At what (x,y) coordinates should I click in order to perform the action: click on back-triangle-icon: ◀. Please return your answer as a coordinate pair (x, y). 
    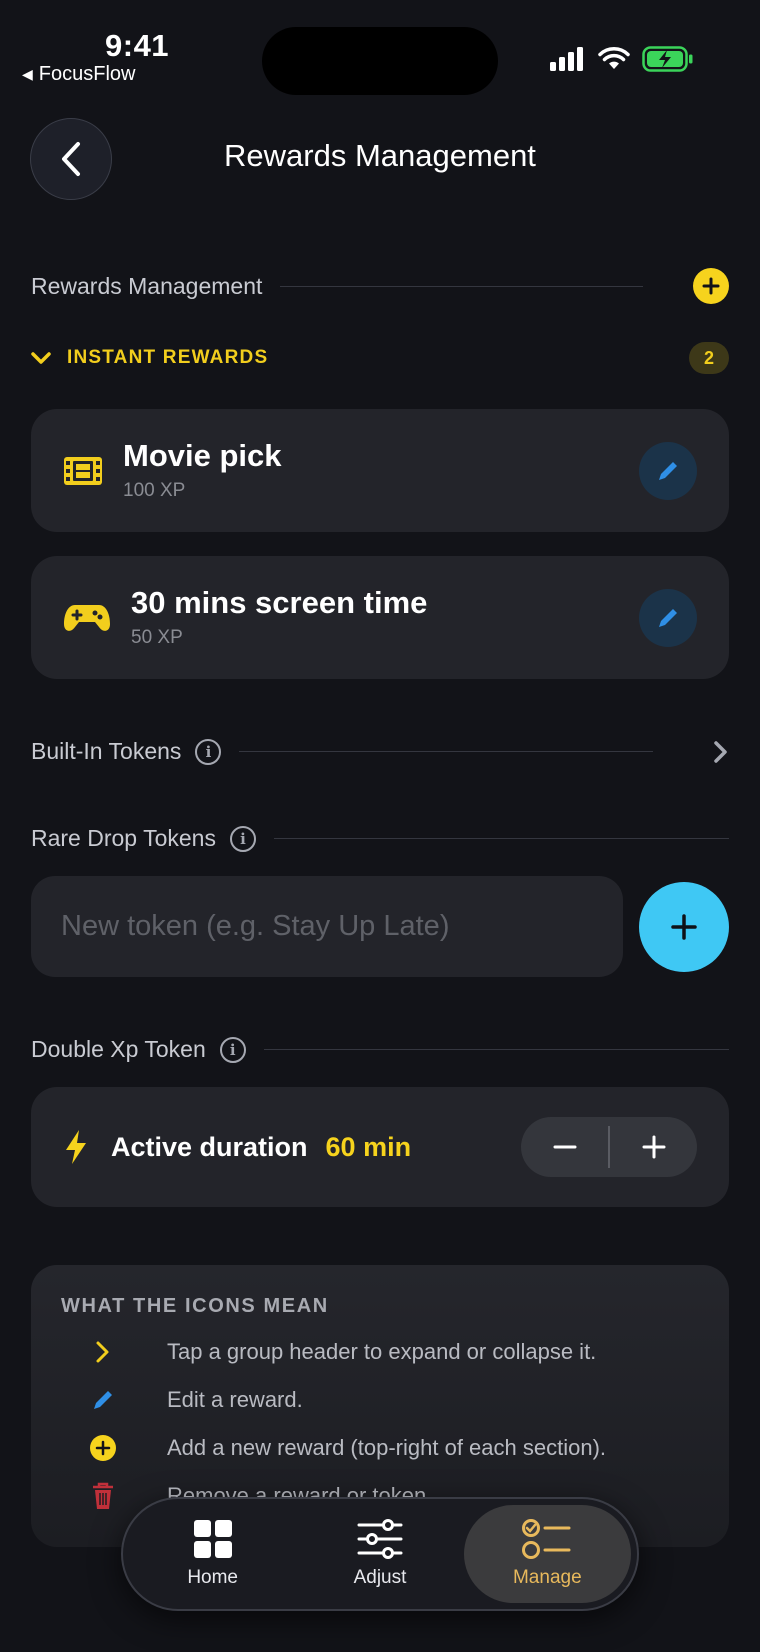
    Looking at the image, I should click on (27, 74).